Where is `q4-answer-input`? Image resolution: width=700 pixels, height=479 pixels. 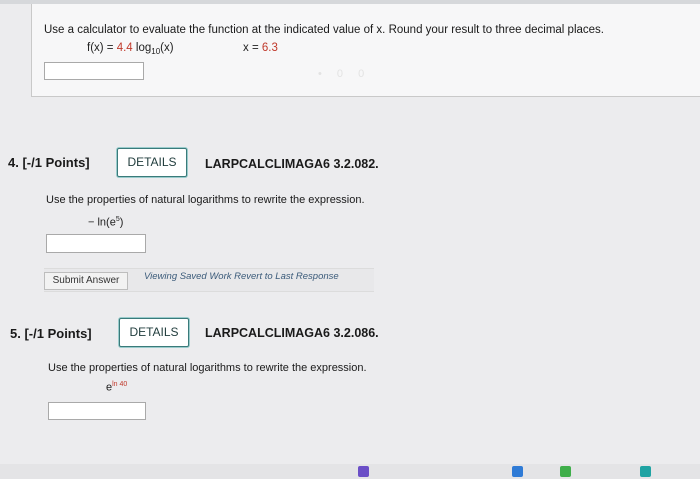
q4-answer-input is located at coordinates (96, 243).